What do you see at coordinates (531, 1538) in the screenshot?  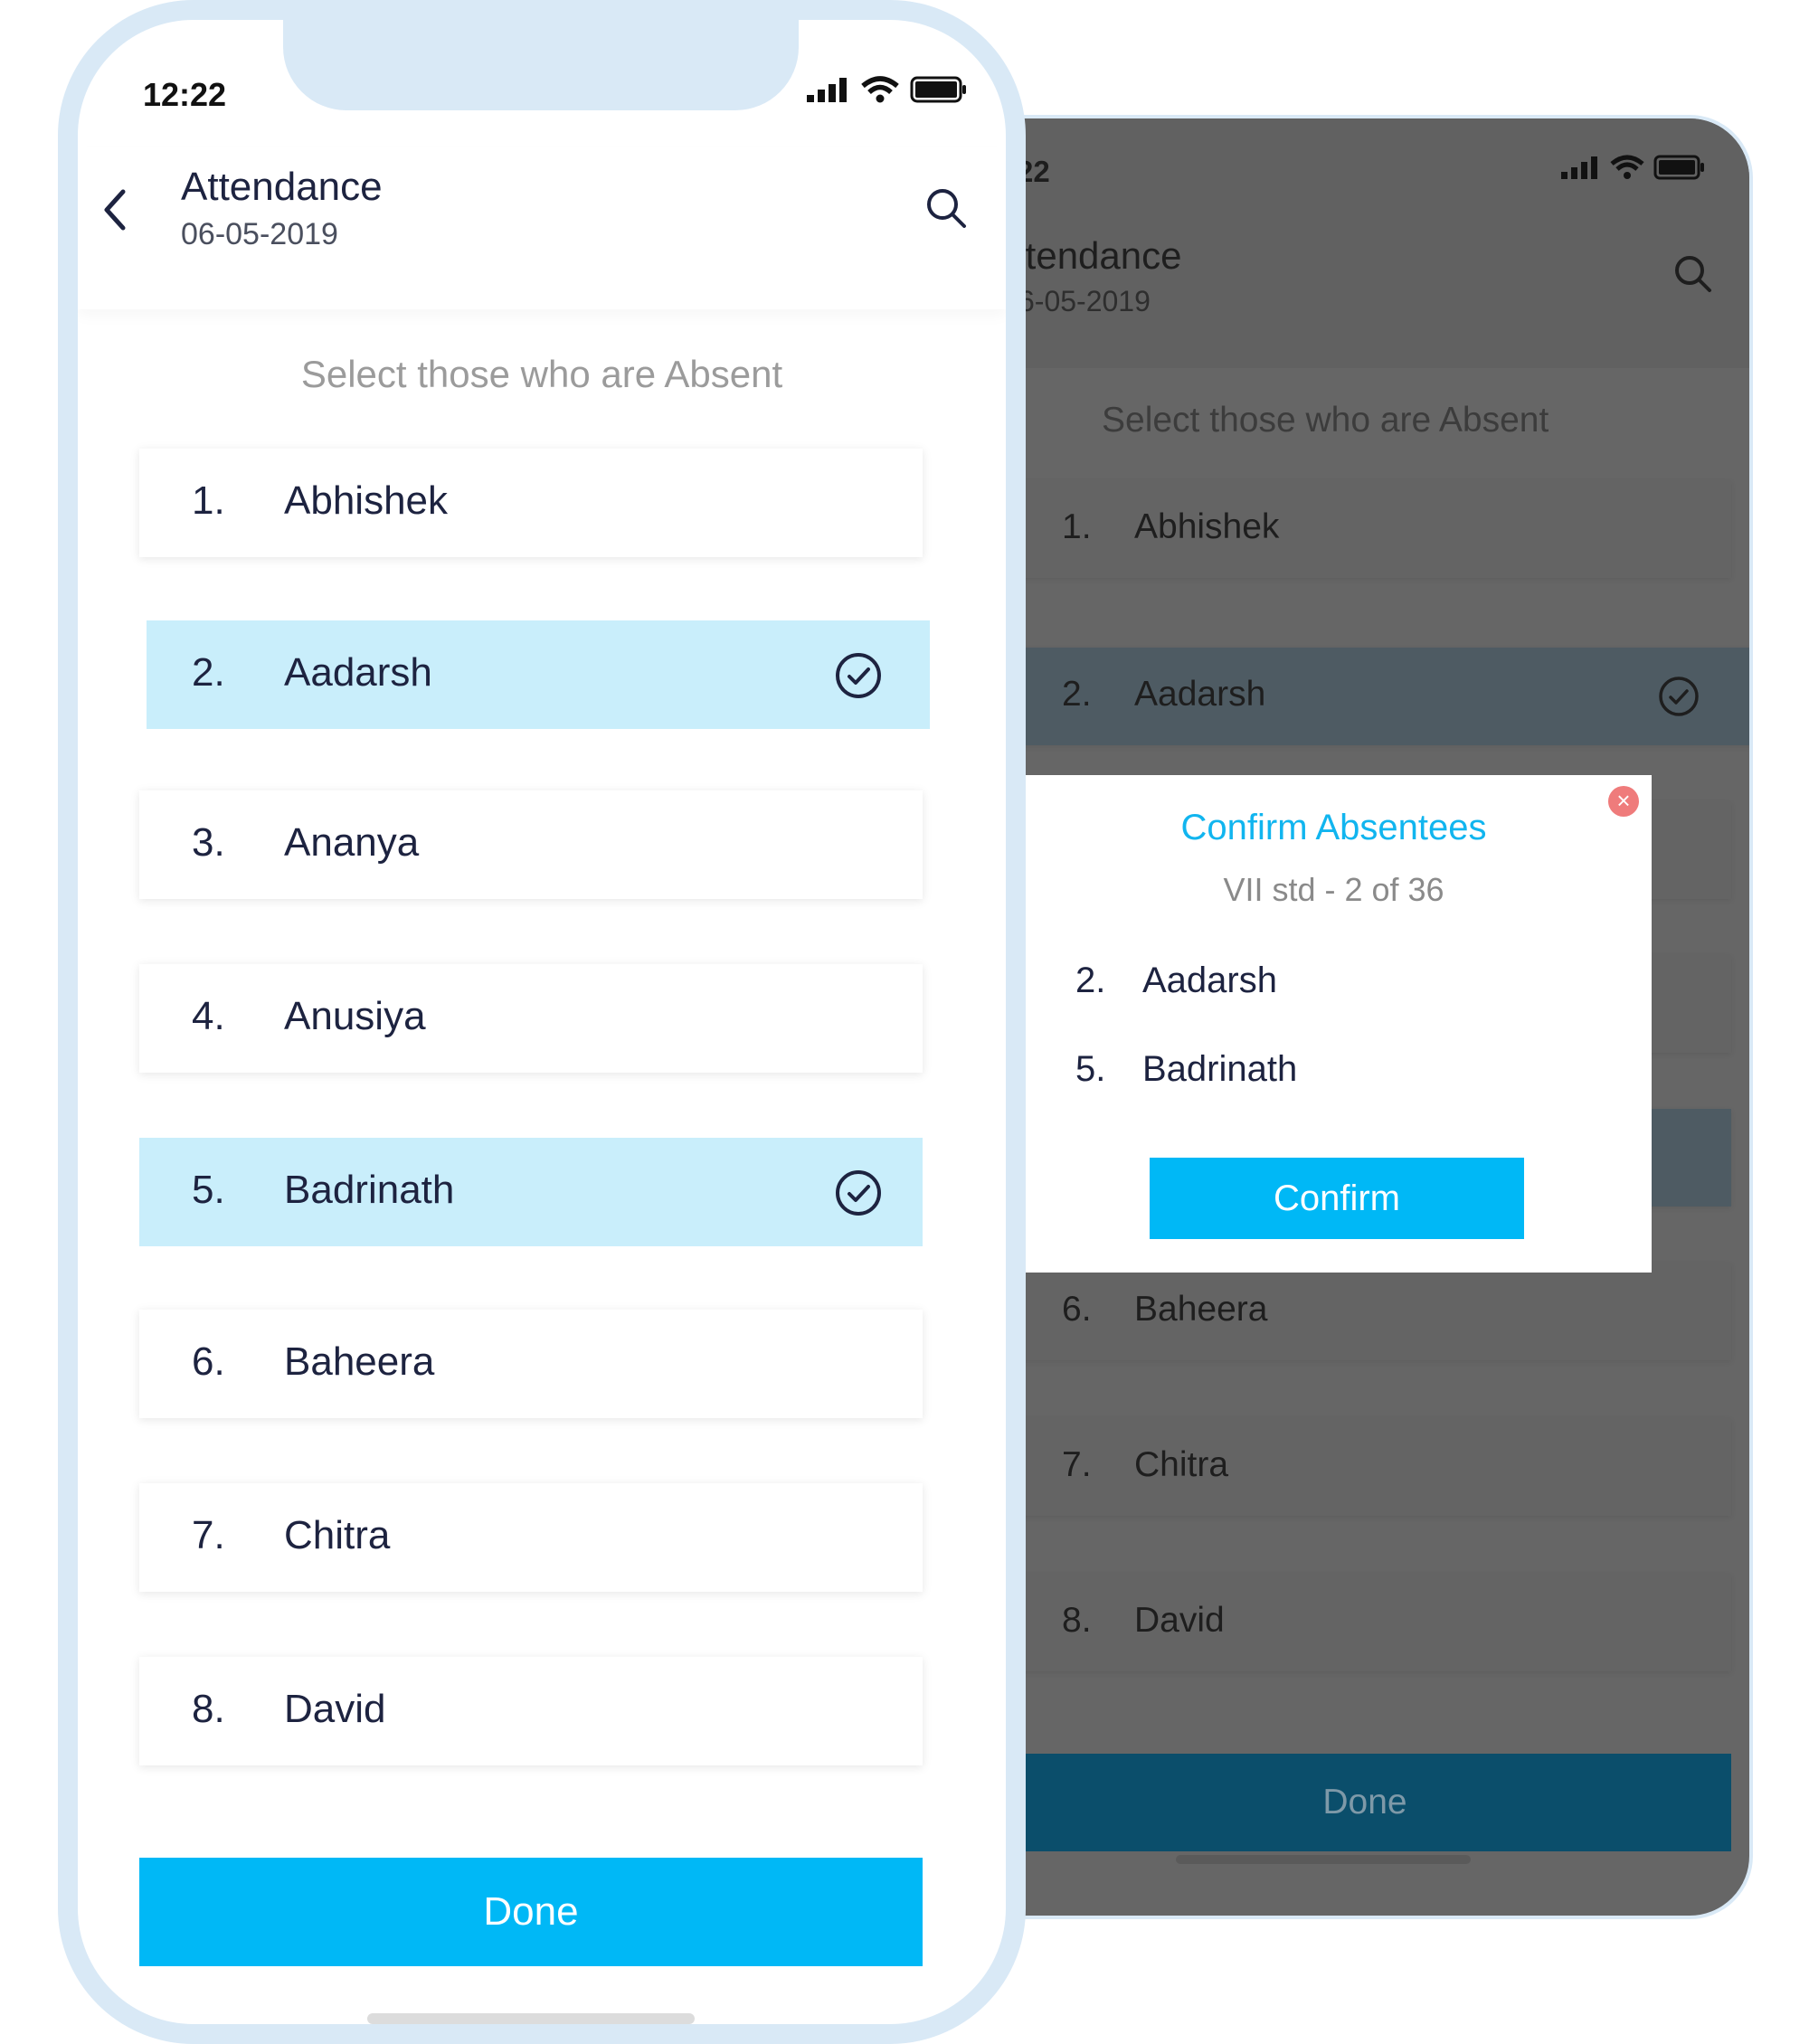 I see `student-row: 7. Chitra` at bounding box center [531, 1538].